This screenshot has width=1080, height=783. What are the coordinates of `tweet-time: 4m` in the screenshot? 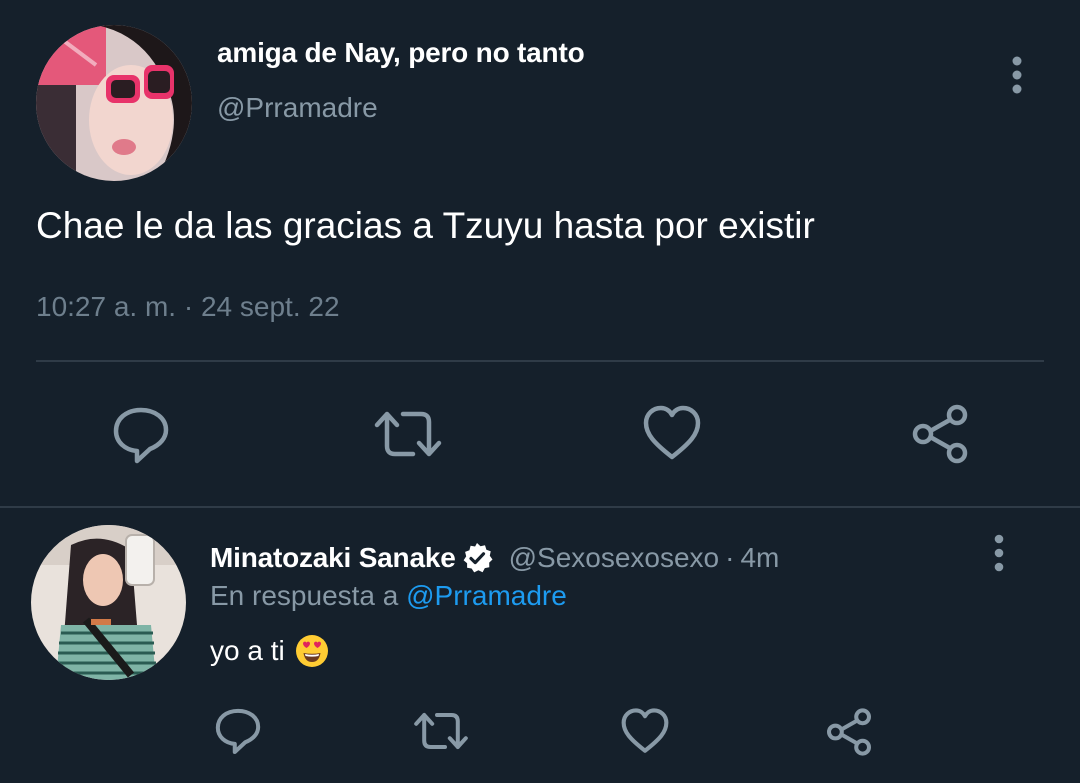 It's located at (759, 558).